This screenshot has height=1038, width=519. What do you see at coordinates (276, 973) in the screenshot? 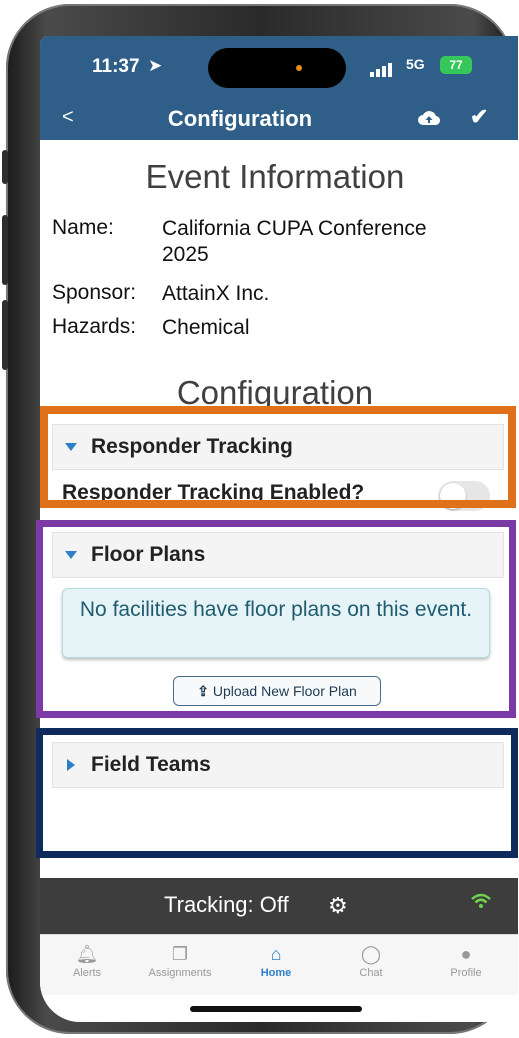
I see `tab-label: Home` at bounding box center [276, 973].